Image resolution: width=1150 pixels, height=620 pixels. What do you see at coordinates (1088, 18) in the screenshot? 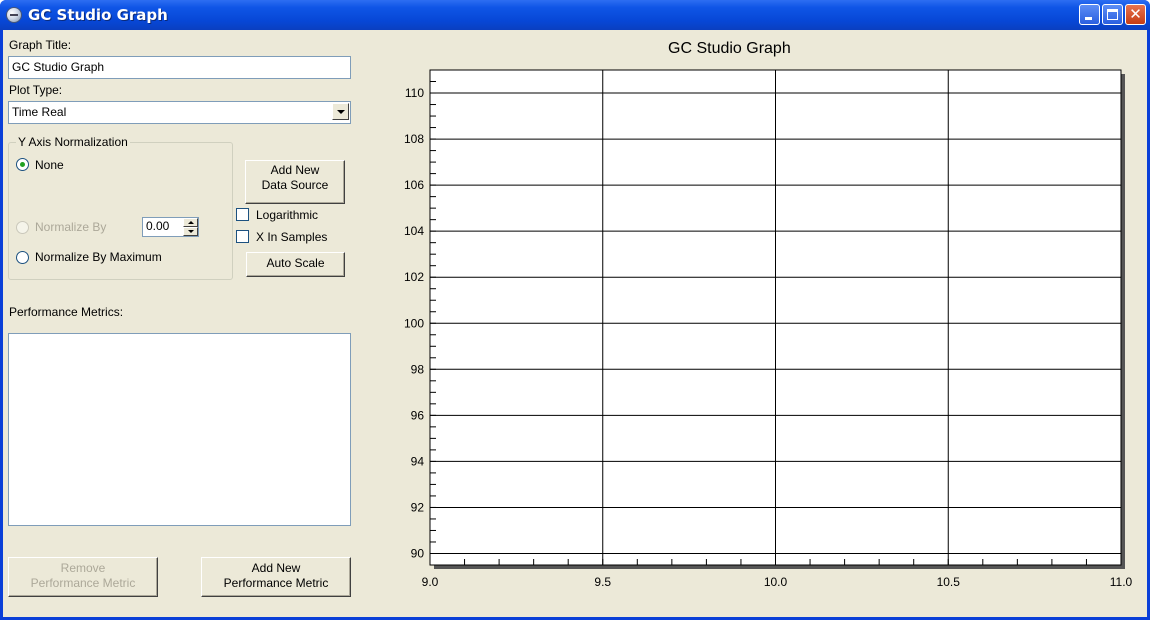
I see `minimize-icon` at bounding box center [1088, 18].